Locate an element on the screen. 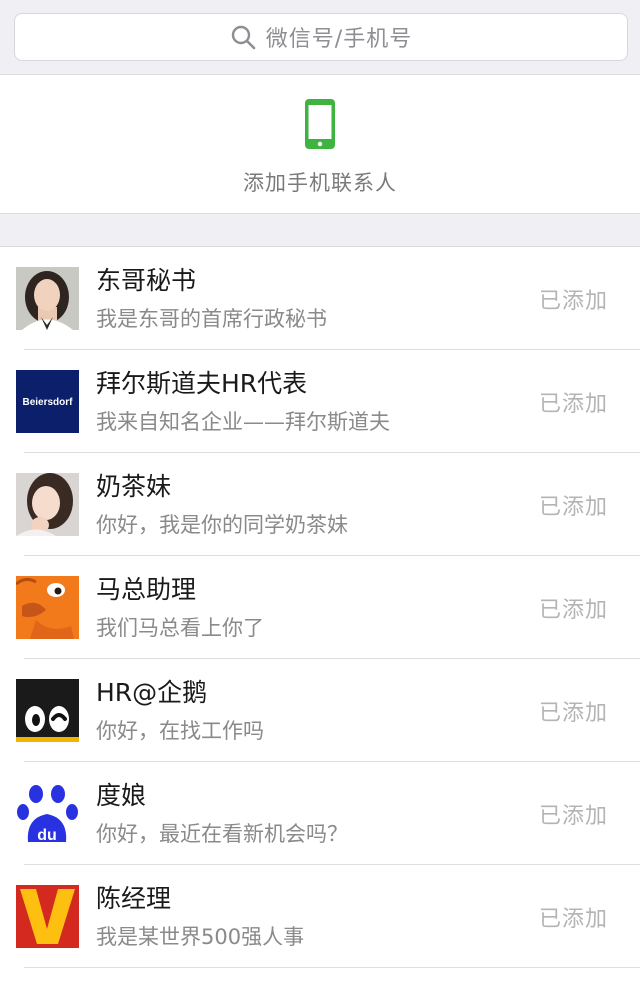 The image size is (640, 982). search-icon is located at coordinates (243, 37).